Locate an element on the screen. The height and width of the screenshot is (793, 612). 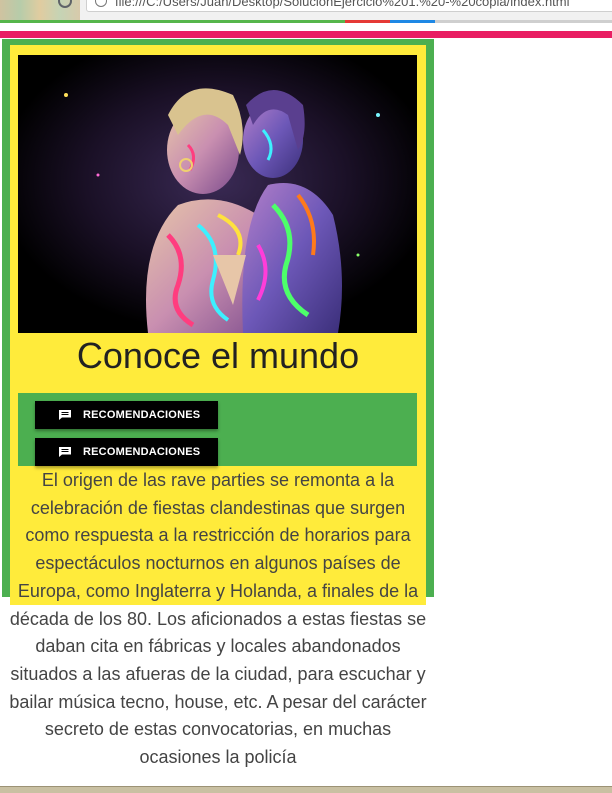
header-bar is located at coordinates (306, 34).